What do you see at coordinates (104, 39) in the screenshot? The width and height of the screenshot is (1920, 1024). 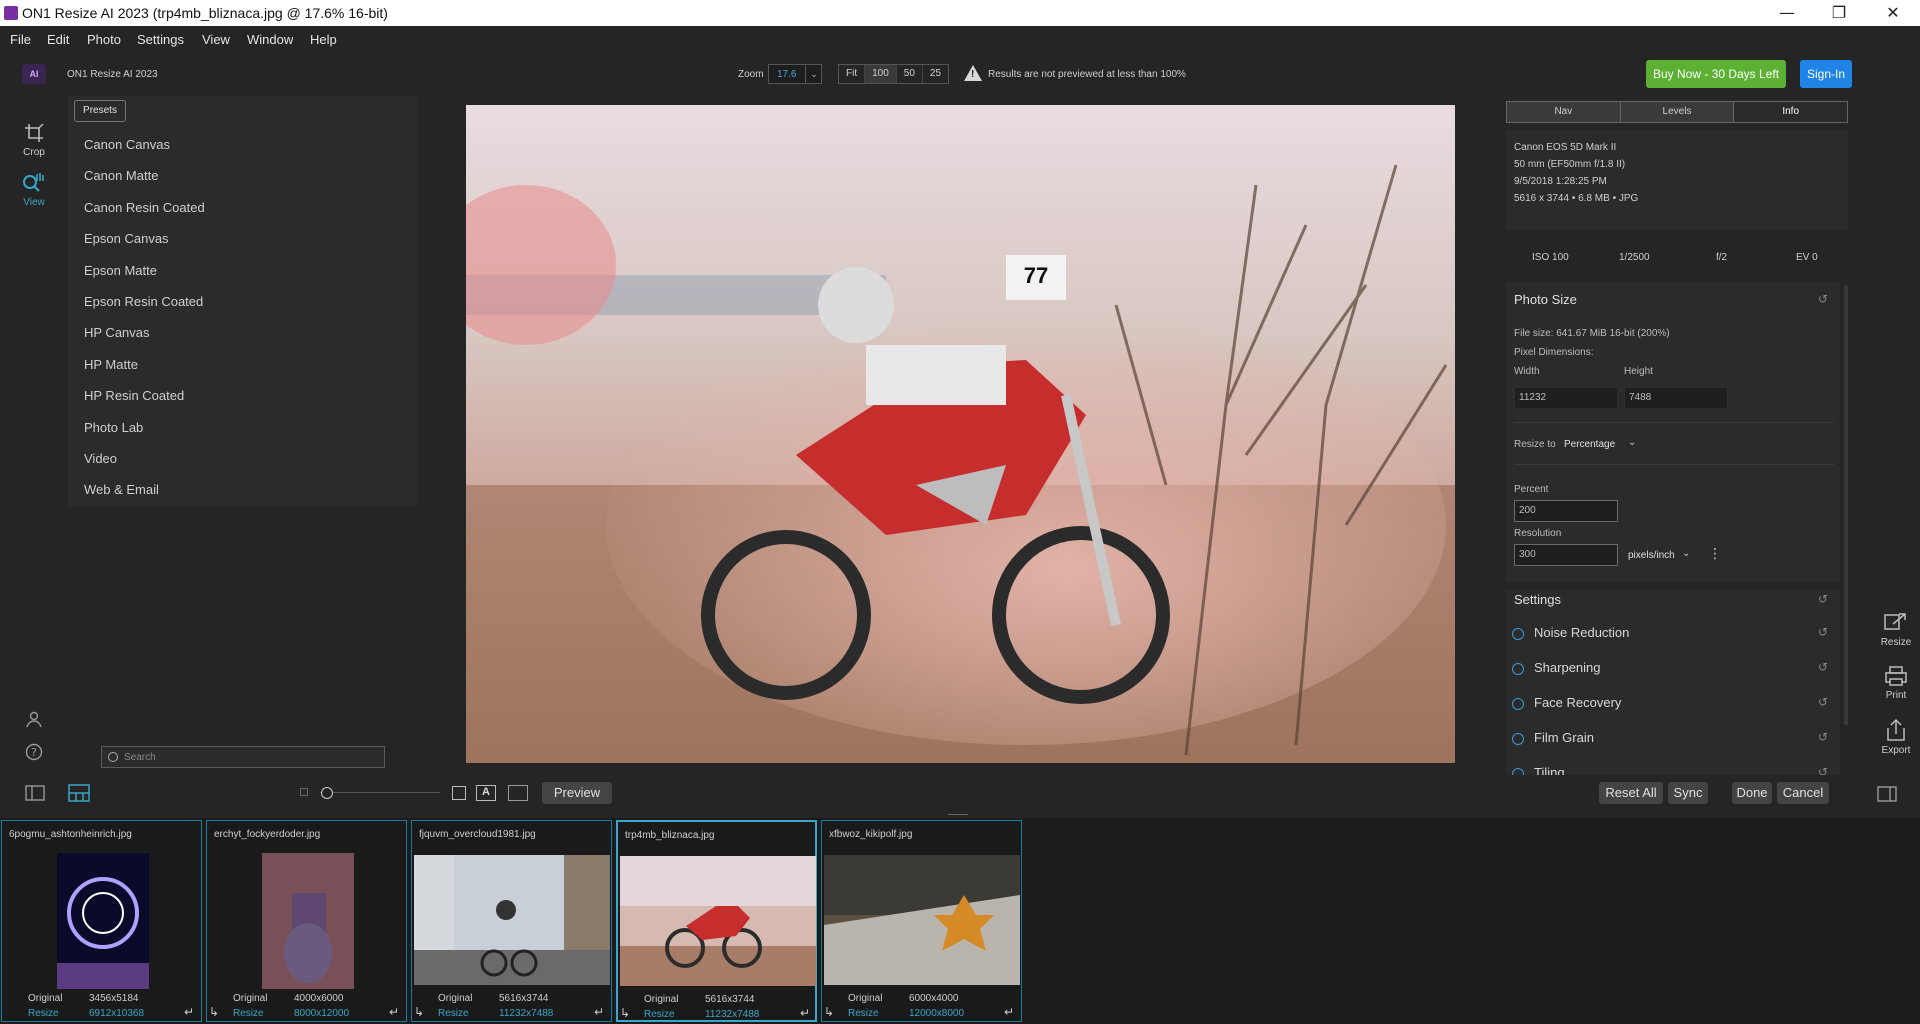 I see `menu-photo: Photo` at bounding box center [104, 39].